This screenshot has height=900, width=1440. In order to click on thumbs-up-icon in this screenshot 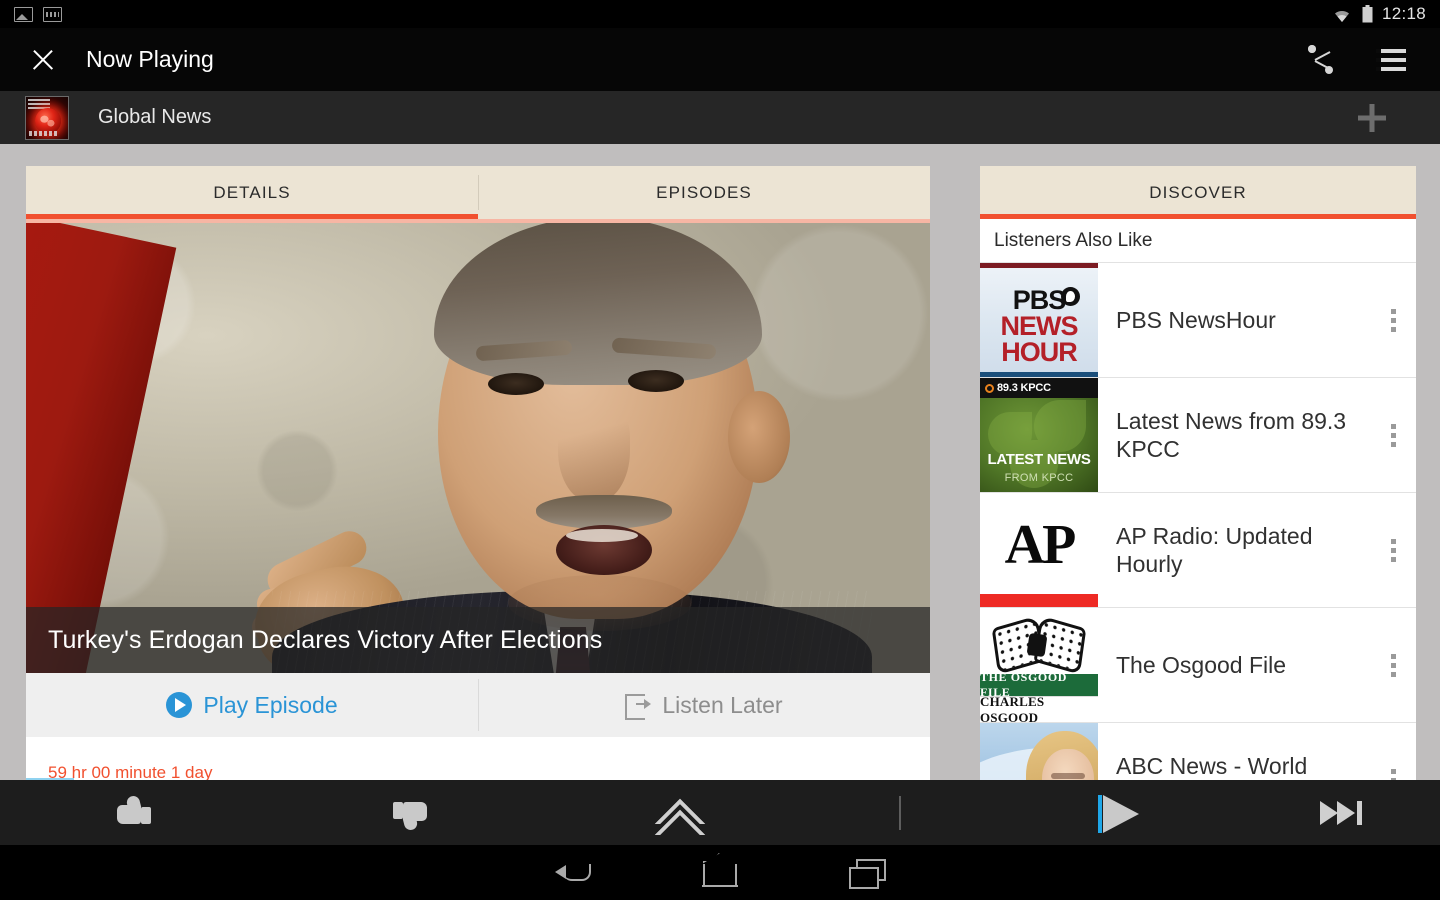, I will do `click(136, 813)`.